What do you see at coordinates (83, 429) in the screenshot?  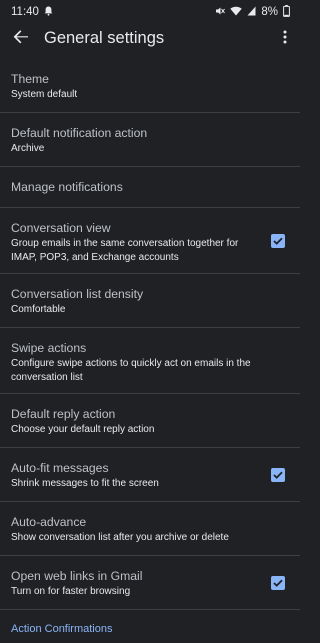 I see `setting-subtitle: Choose your default reply action` at bounding box center [83, 429].